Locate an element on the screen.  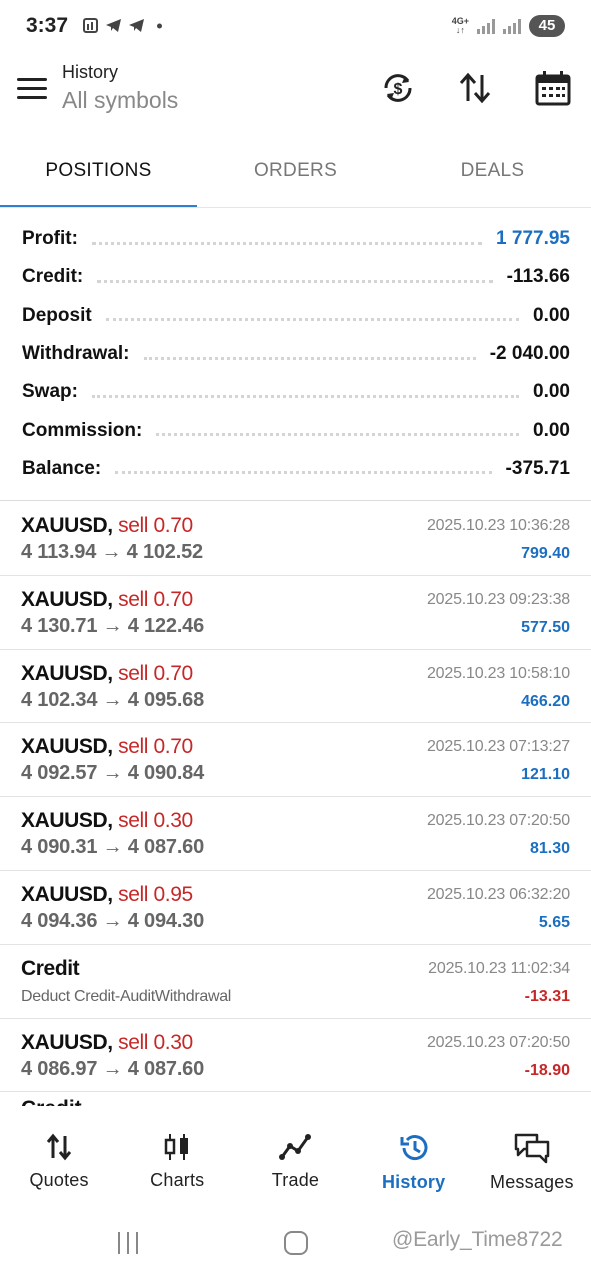
messages-icon is located at coordinates (532, 1148).